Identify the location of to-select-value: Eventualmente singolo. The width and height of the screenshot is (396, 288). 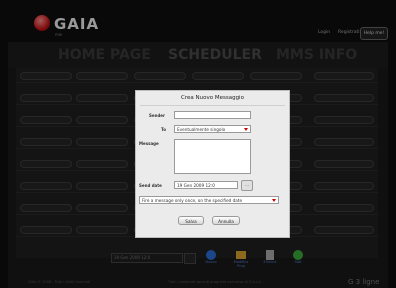
(201, 129).